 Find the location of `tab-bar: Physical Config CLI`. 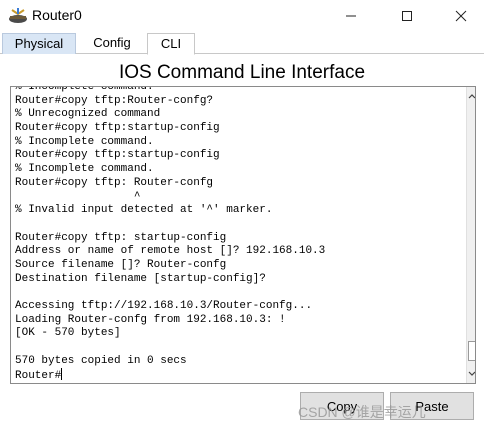

tab-bar: Physical Config CLI is located at coordinates (242, 43).